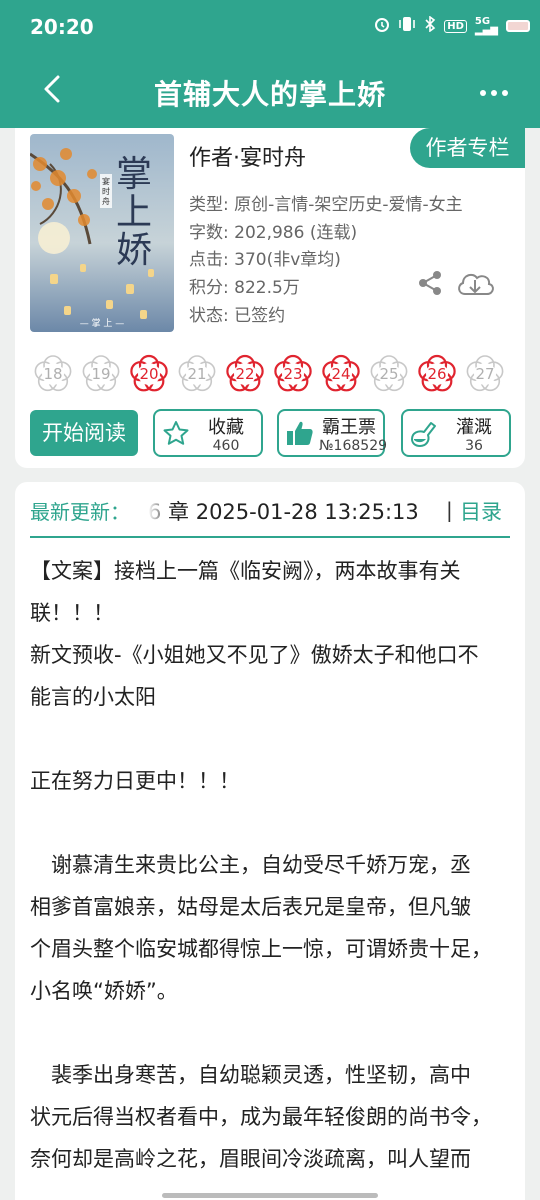  I want to click on chapter-flower-label: 21, so click(197, 374).